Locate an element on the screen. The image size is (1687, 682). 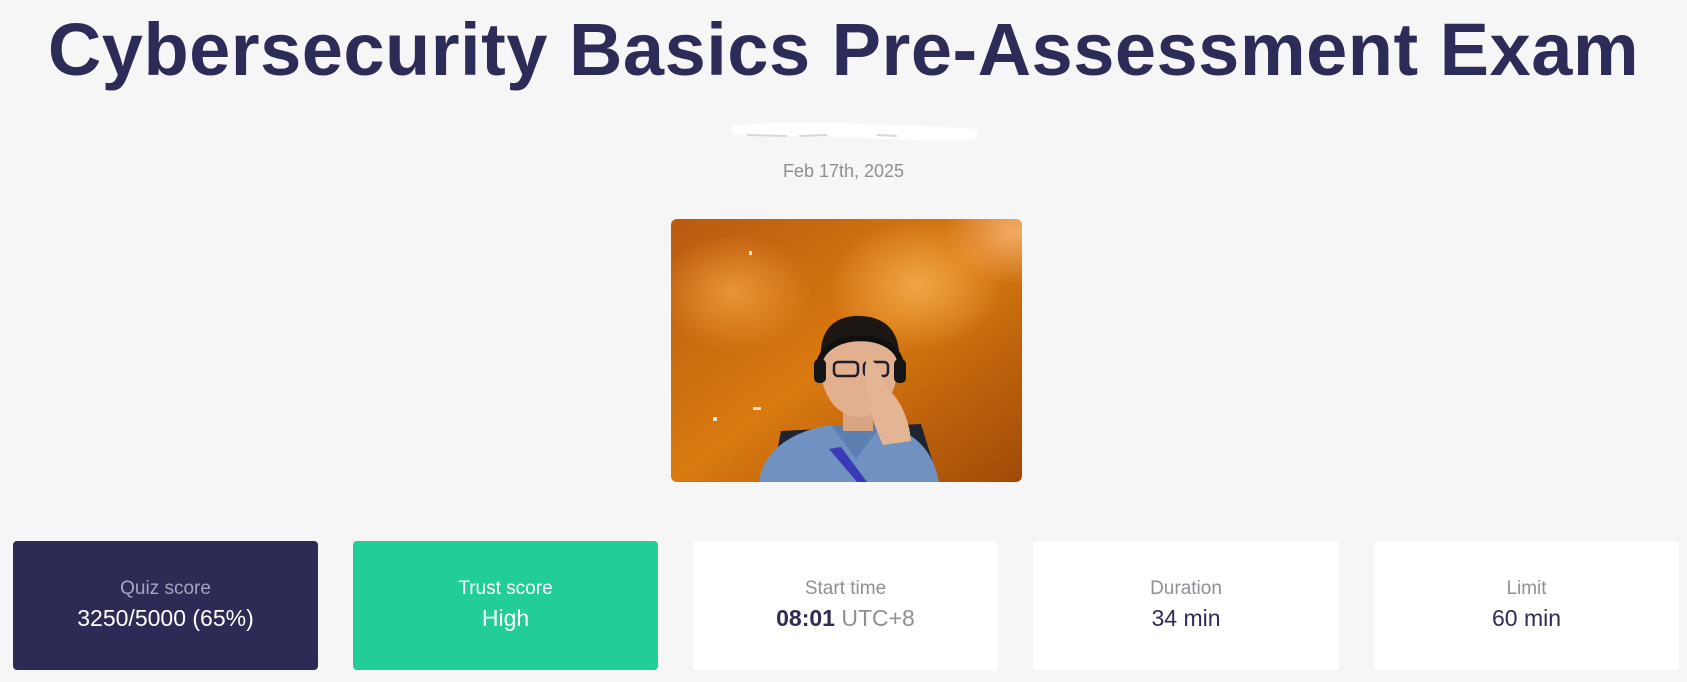
page-title: Cybersecurity Basics Pre-Assessment Exam is located at coordinates (843, 49).